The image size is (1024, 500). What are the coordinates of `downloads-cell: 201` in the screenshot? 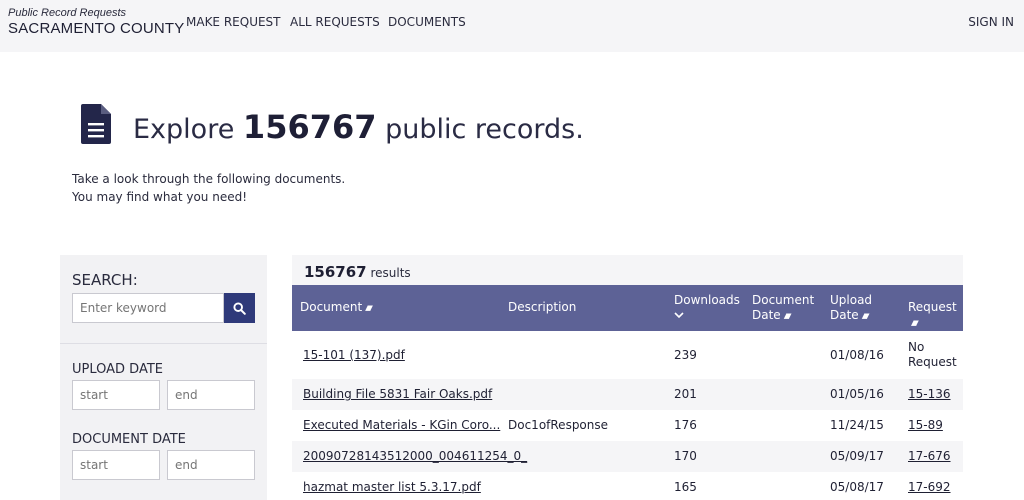 It's located at (685, 394).